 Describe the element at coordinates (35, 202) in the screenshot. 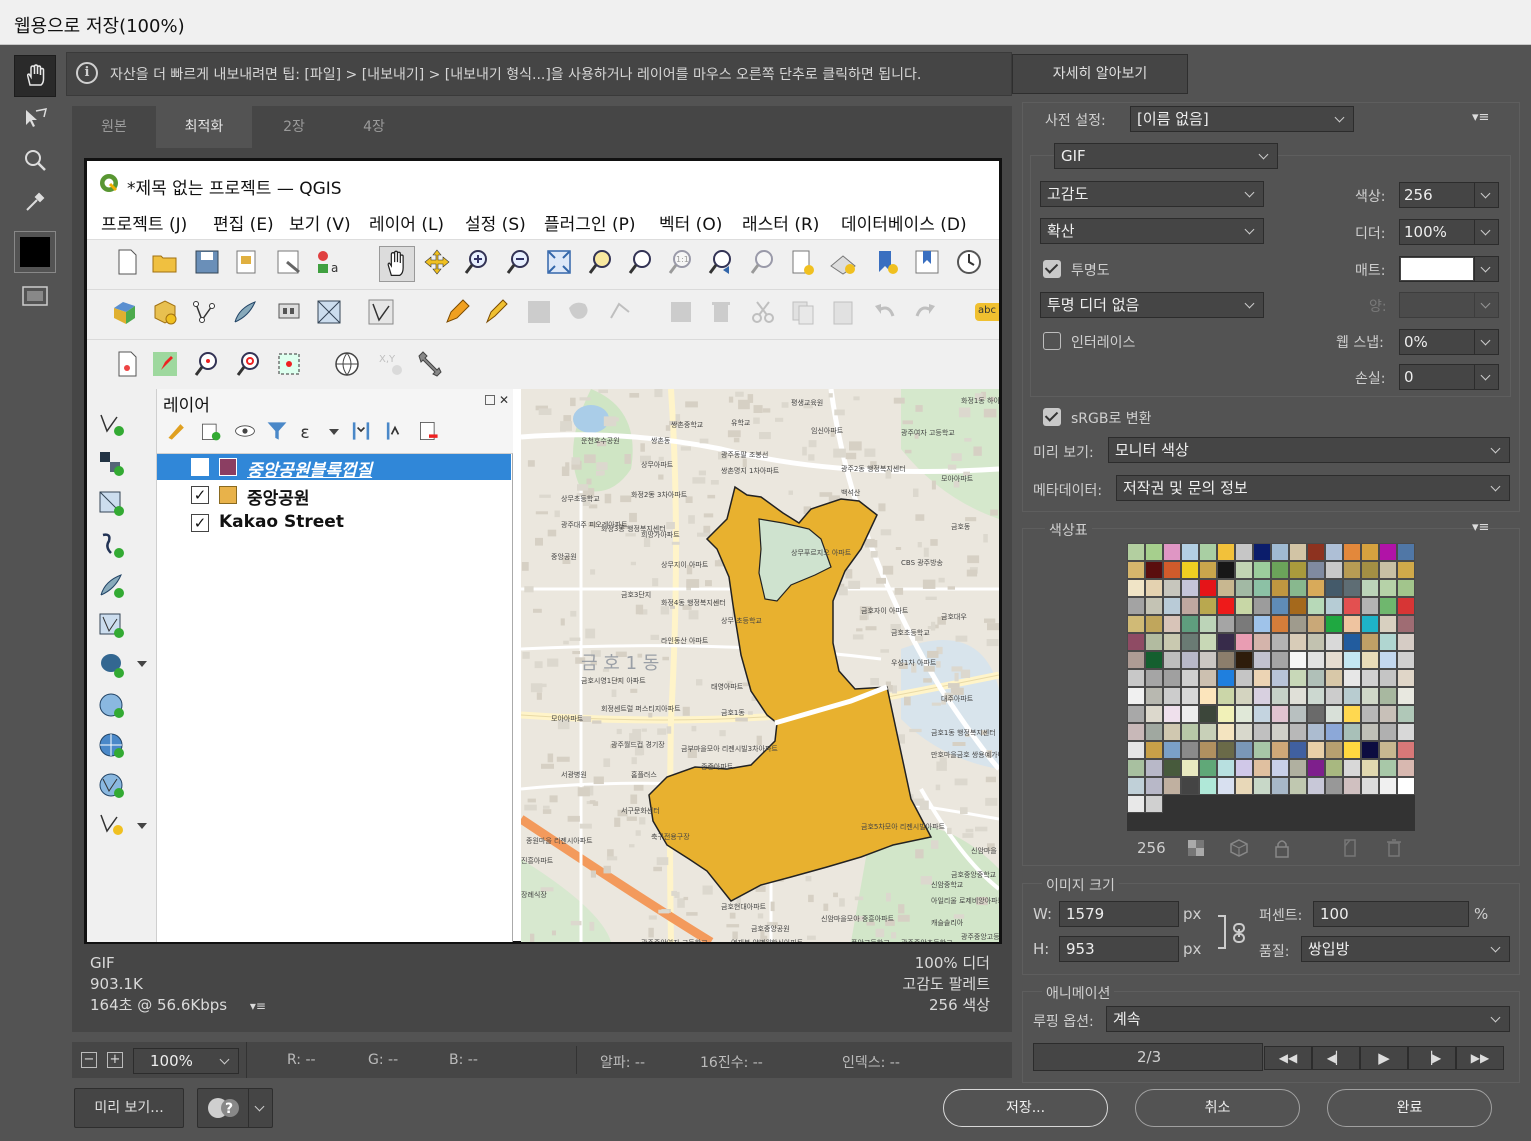

I see `eyedropper-tool-icon` at that location.